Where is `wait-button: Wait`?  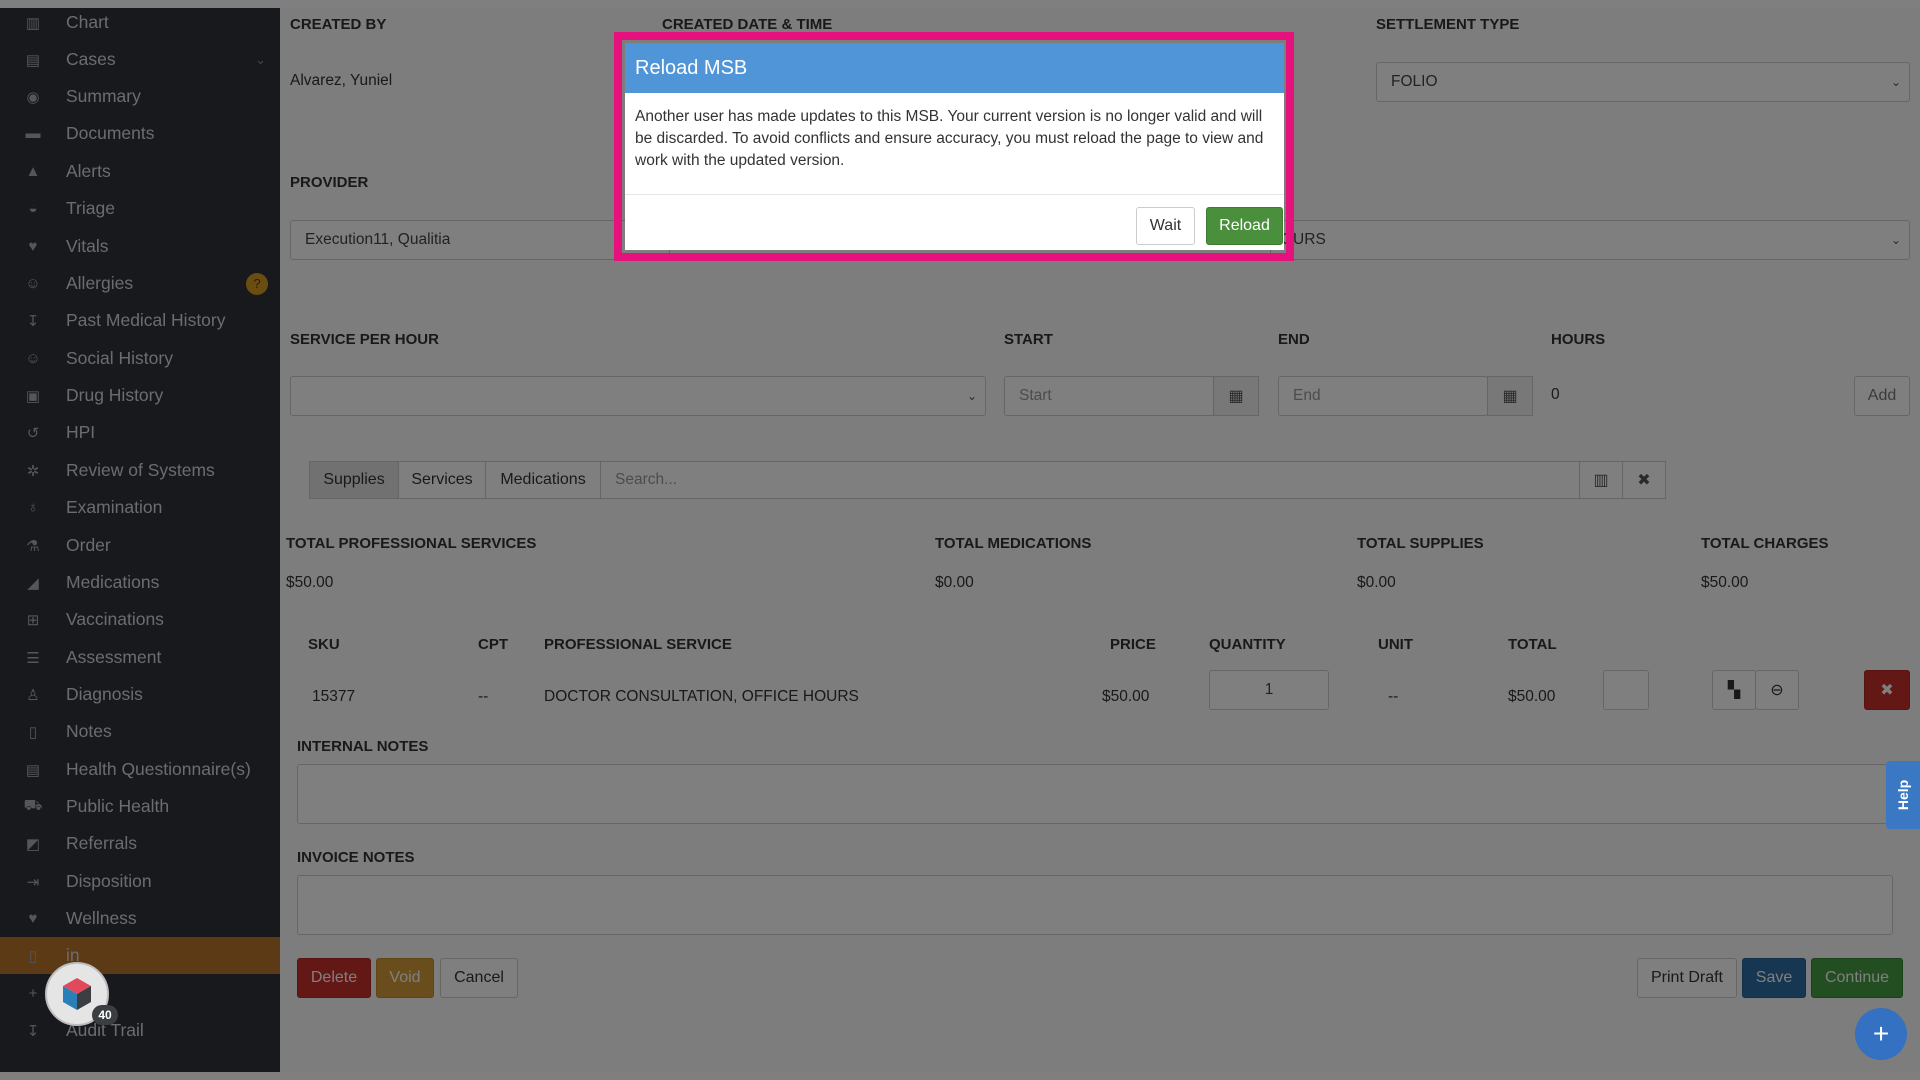
wait-button: Wait is located at coordinates (1165, 226).